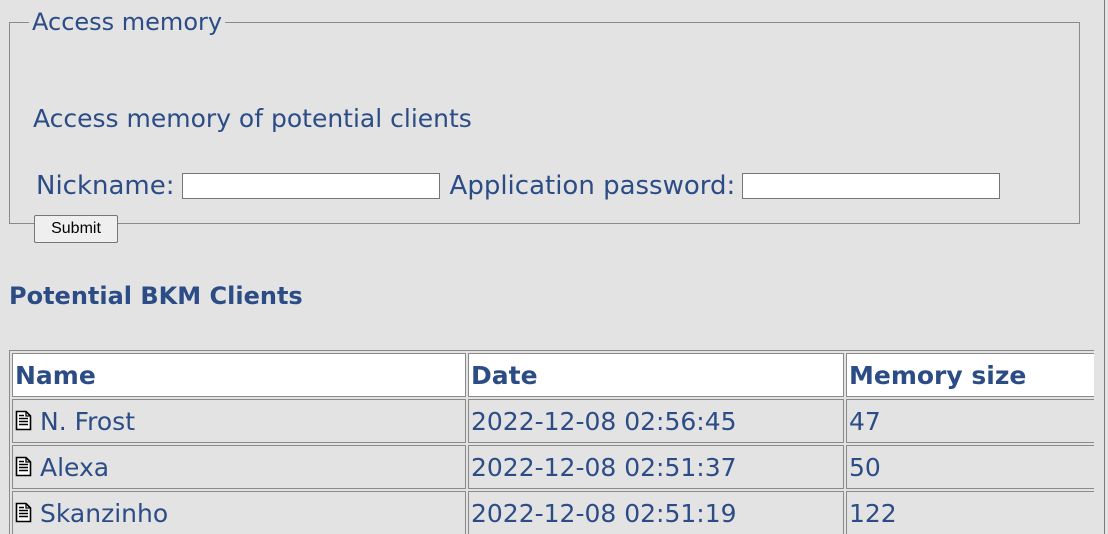 The image size is (1108, 534). I want to click on client-date-cell: 2022-12-08 02:51:37, so click(656, 467).